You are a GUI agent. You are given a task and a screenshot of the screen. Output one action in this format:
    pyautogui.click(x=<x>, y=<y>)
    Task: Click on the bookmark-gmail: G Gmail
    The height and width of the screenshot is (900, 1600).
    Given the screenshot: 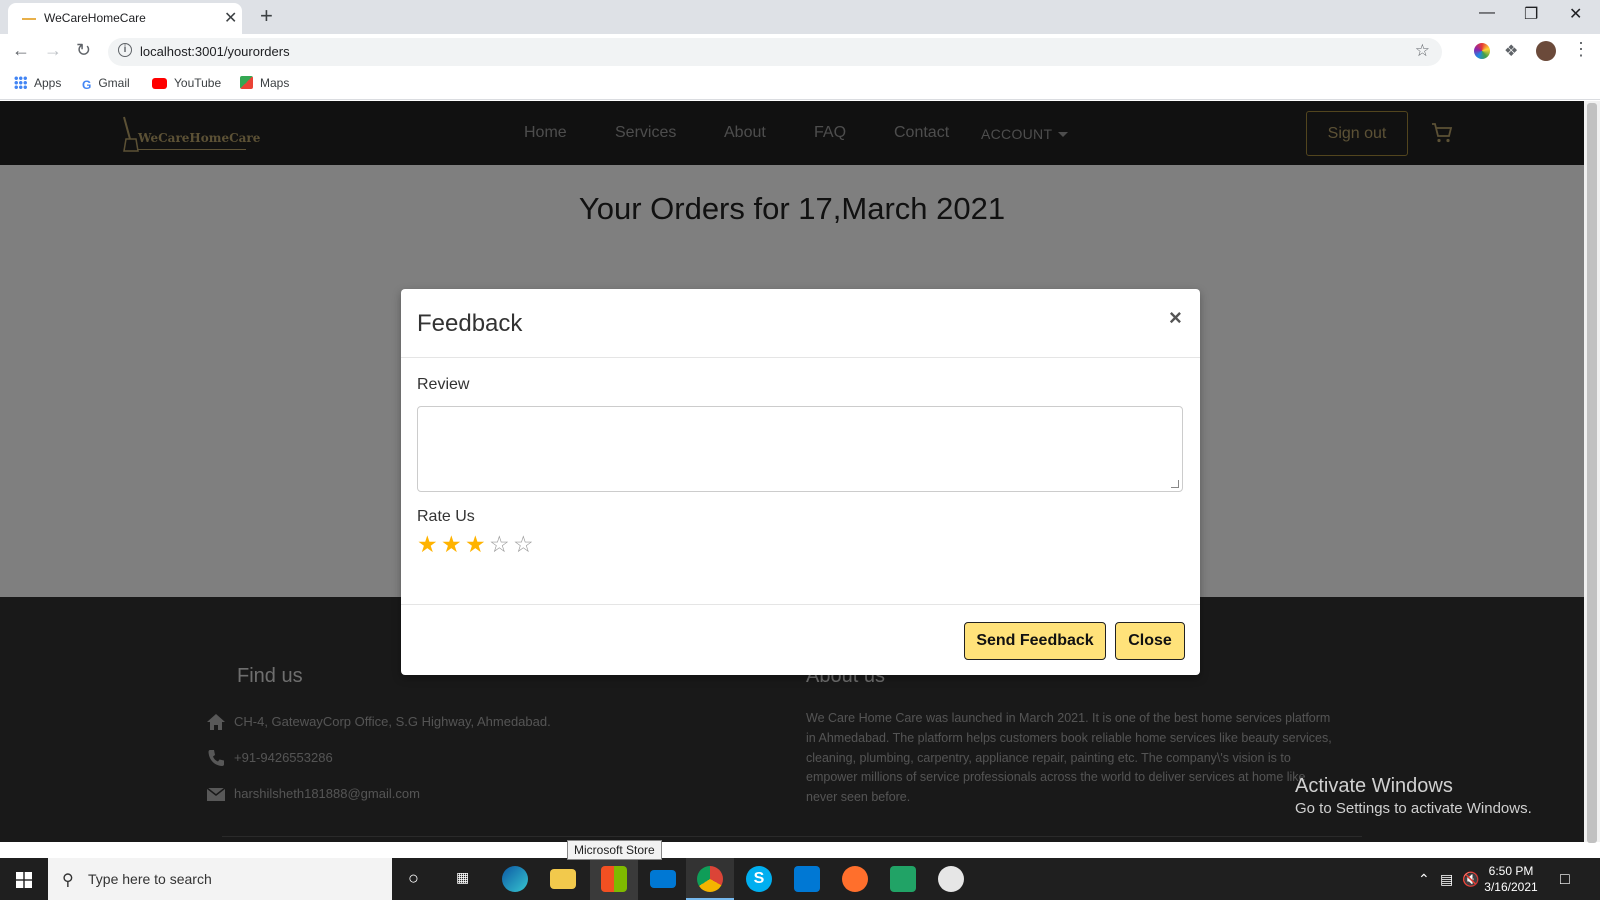 What is the action you would take?
    pyautogui.click(x=106, y=84)
    